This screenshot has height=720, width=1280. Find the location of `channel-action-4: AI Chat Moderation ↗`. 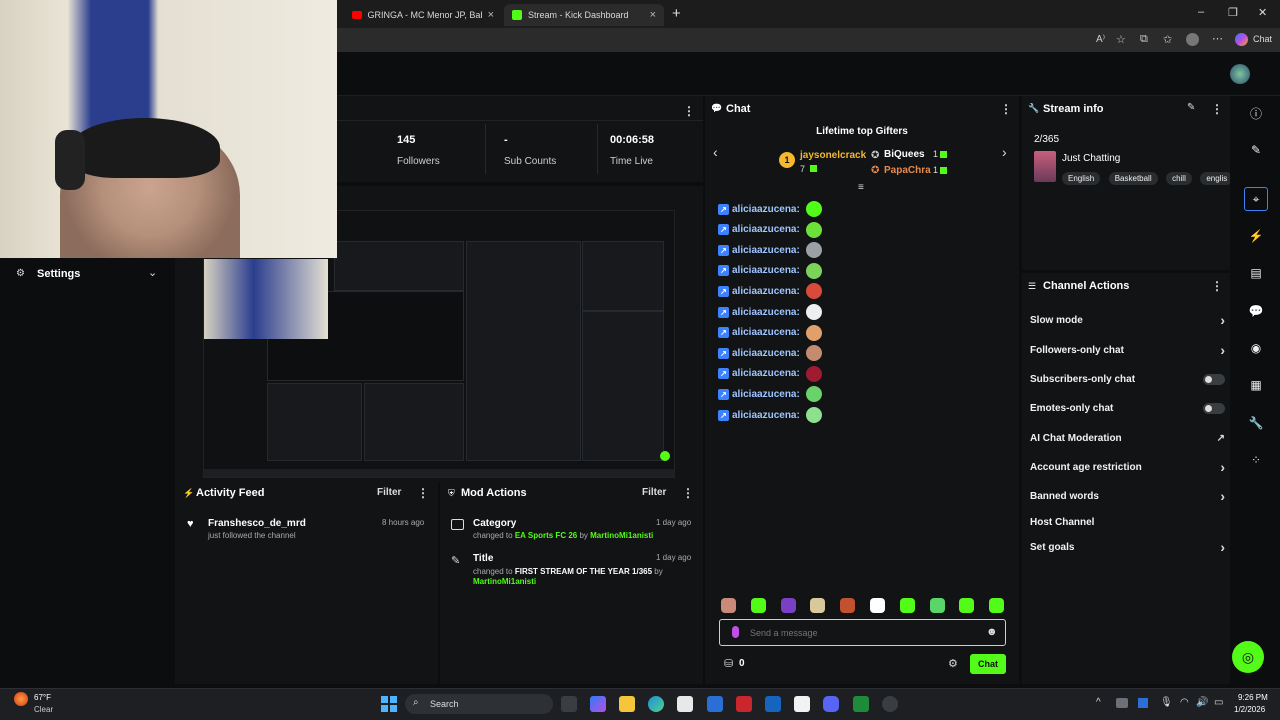

channel-action-4: AI Chat Moderation ↗ is located at coordinates (1127, 438).